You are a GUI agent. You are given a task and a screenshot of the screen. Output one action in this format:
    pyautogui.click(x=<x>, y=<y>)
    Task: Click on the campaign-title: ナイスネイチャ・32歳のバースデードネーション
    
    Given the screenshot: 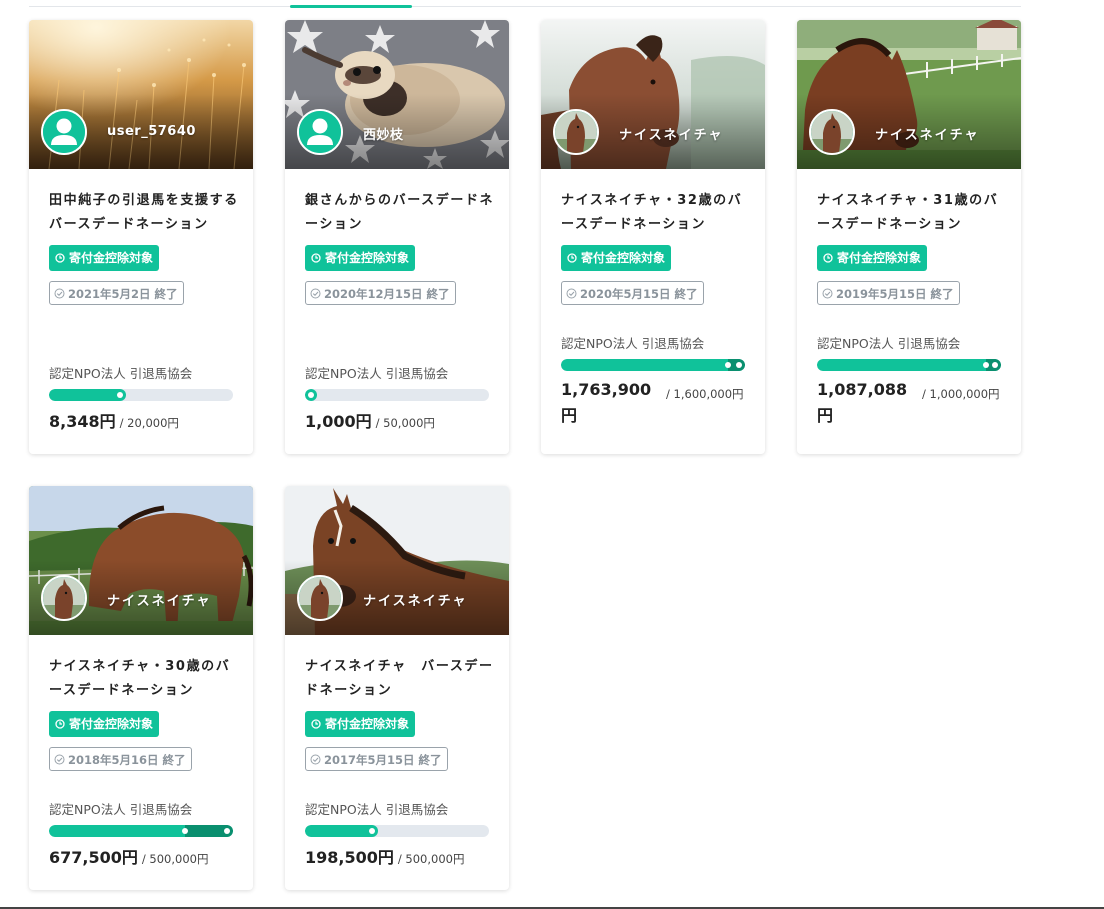 What is the action you would take?
    pyautogui.click(x=656, y=213)
    